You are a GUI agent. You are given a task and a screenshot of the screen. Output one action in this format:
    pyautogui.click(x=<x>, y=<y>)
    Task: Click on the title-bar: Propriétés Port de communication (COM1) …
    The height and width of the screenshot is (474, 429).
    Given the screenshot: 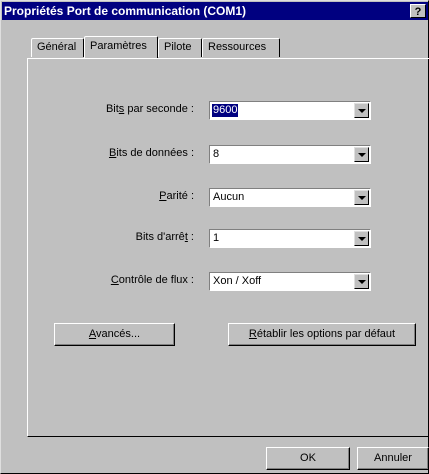 What is the action you would take?
    pyautogui.click(x=215, y=11)
    